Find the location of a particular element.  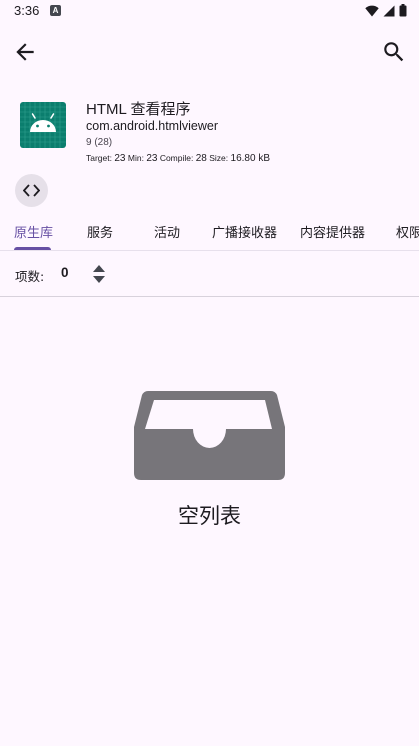

tab-content-providers: 内容提供器 is located at coordinates (332, 231).